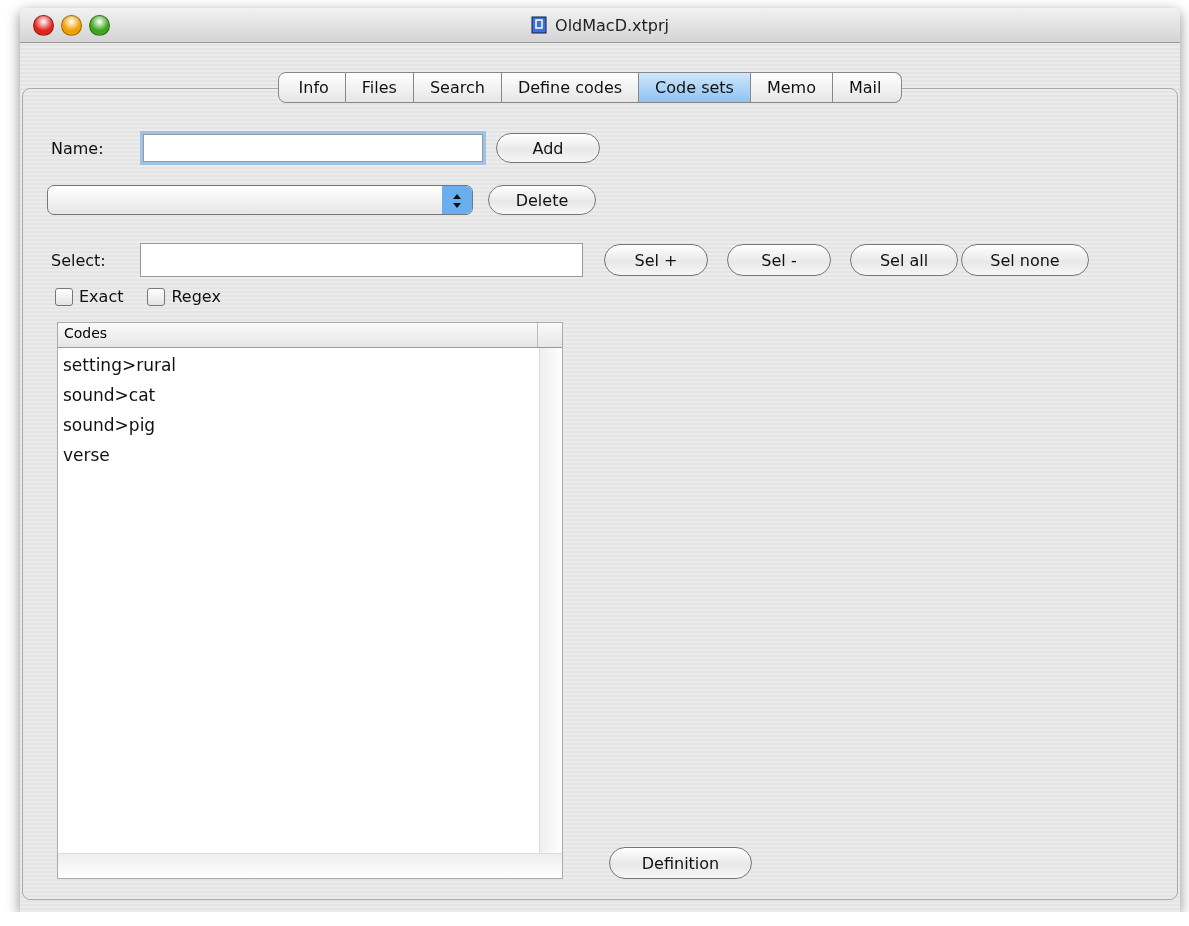 The height and width of the screenshot is (926, 1189). Describe the element at coordinates (79, 260) in the screenshot. I see `select-label: Select:` at that location.